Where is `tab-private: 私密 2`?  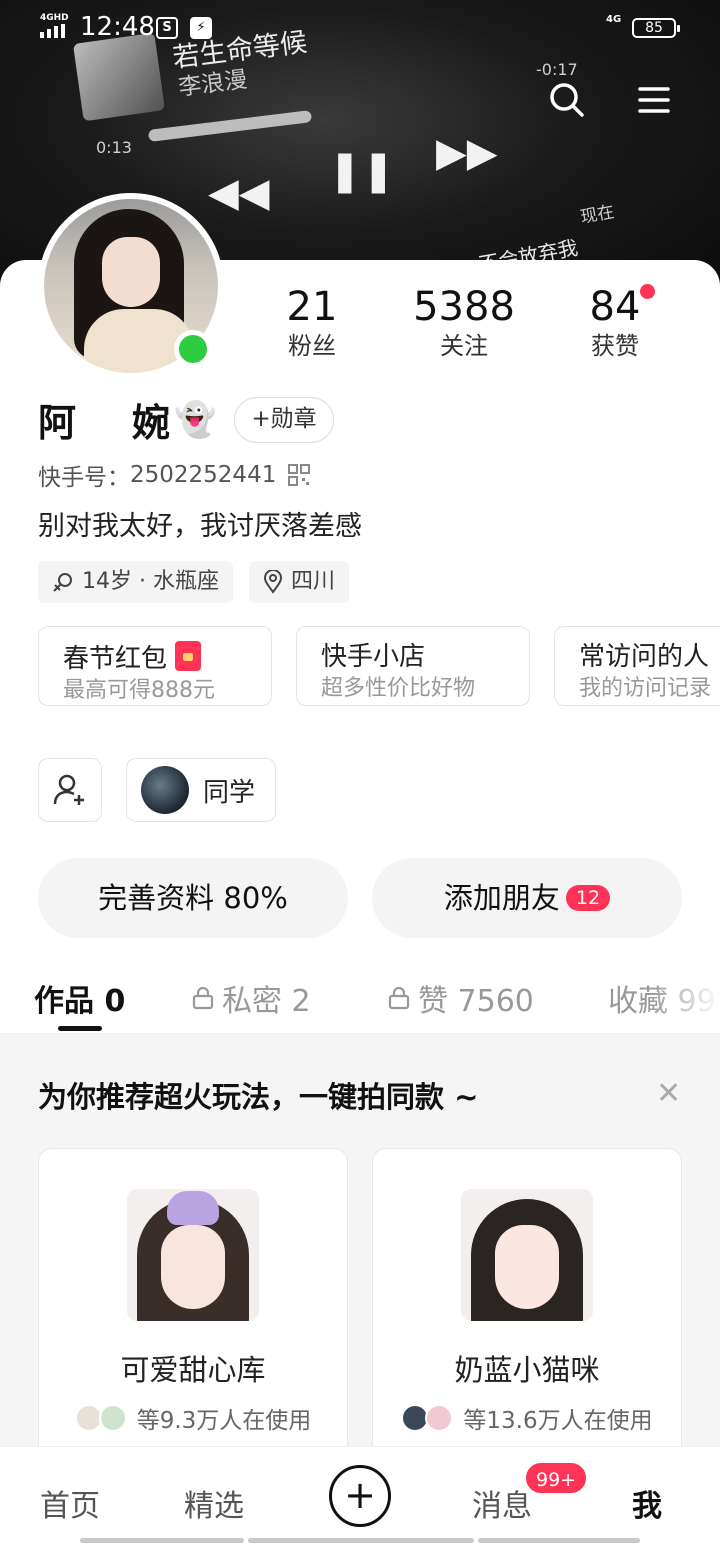 tab-private: 私密 2 is located at coordinates (251, 998).